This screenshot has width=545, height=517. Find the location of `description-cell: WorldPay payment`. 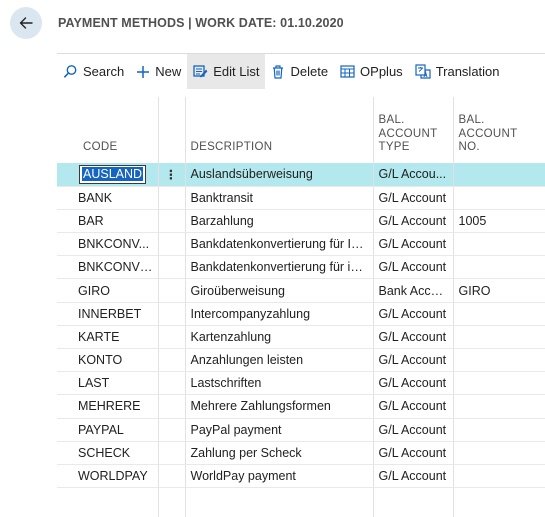

description-cell: WorldPay payment is located at coordinates (279, 476).